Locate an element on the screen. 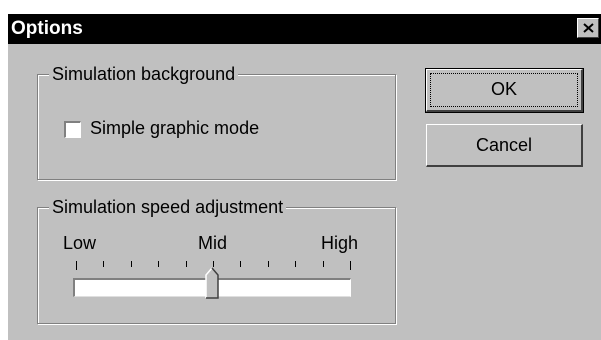 This screenshot has height=340, width=601. simulation-speed-legend: Simulation speed adjustment is located at coordinates (168, 207).